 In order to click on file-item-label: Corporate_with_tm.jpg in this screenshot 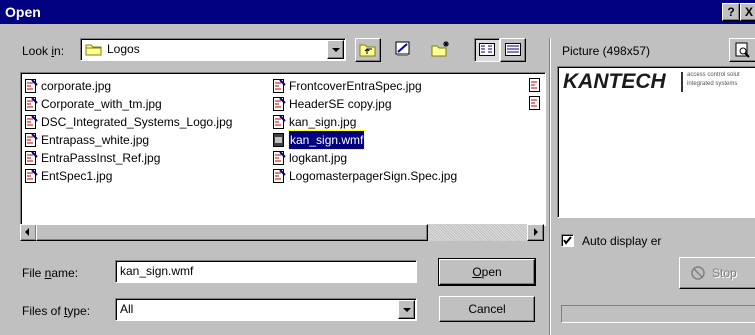, I will do `click(101, 104)`.